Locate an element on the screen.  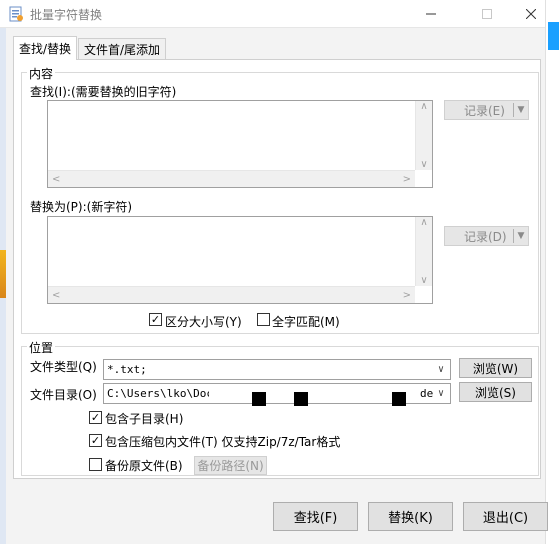
button-label: 退出(C) is located at coordinates (505, 518).